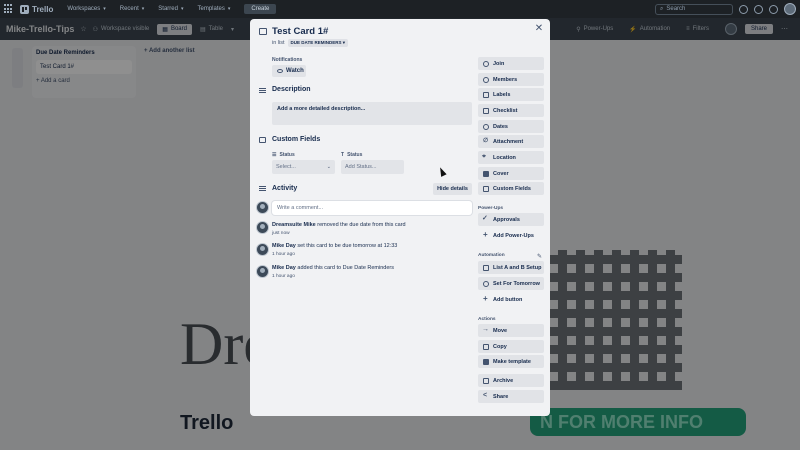 The image size is (800, 450). What do you see at coordinates (511, 157) in the screenshot?
I see `location-button: Location` at bounding box center [511, 157].